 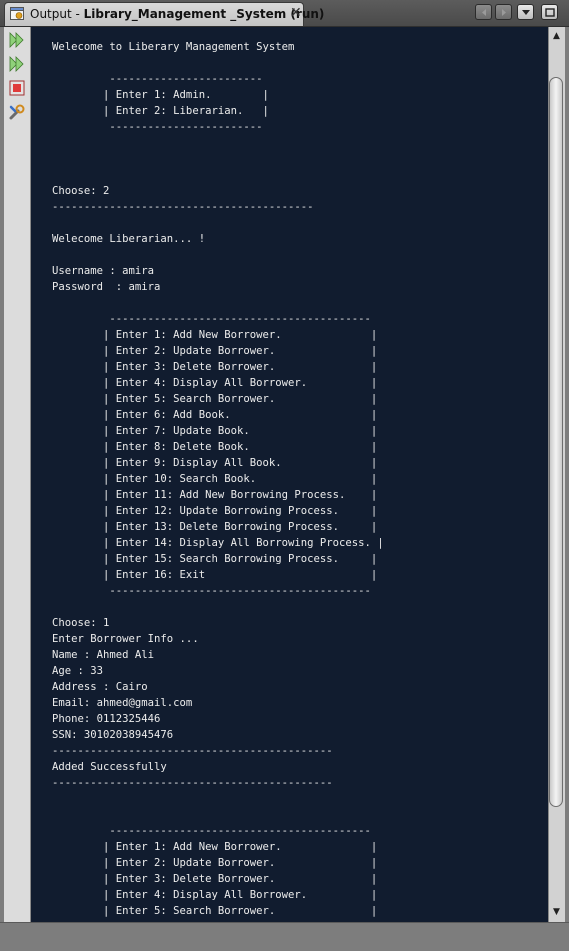 What do you see at coordinates (215, 479) in the screenshot?
I see `console-line: | Enter 10: Search Book. |` at bounding box center [215, 479].